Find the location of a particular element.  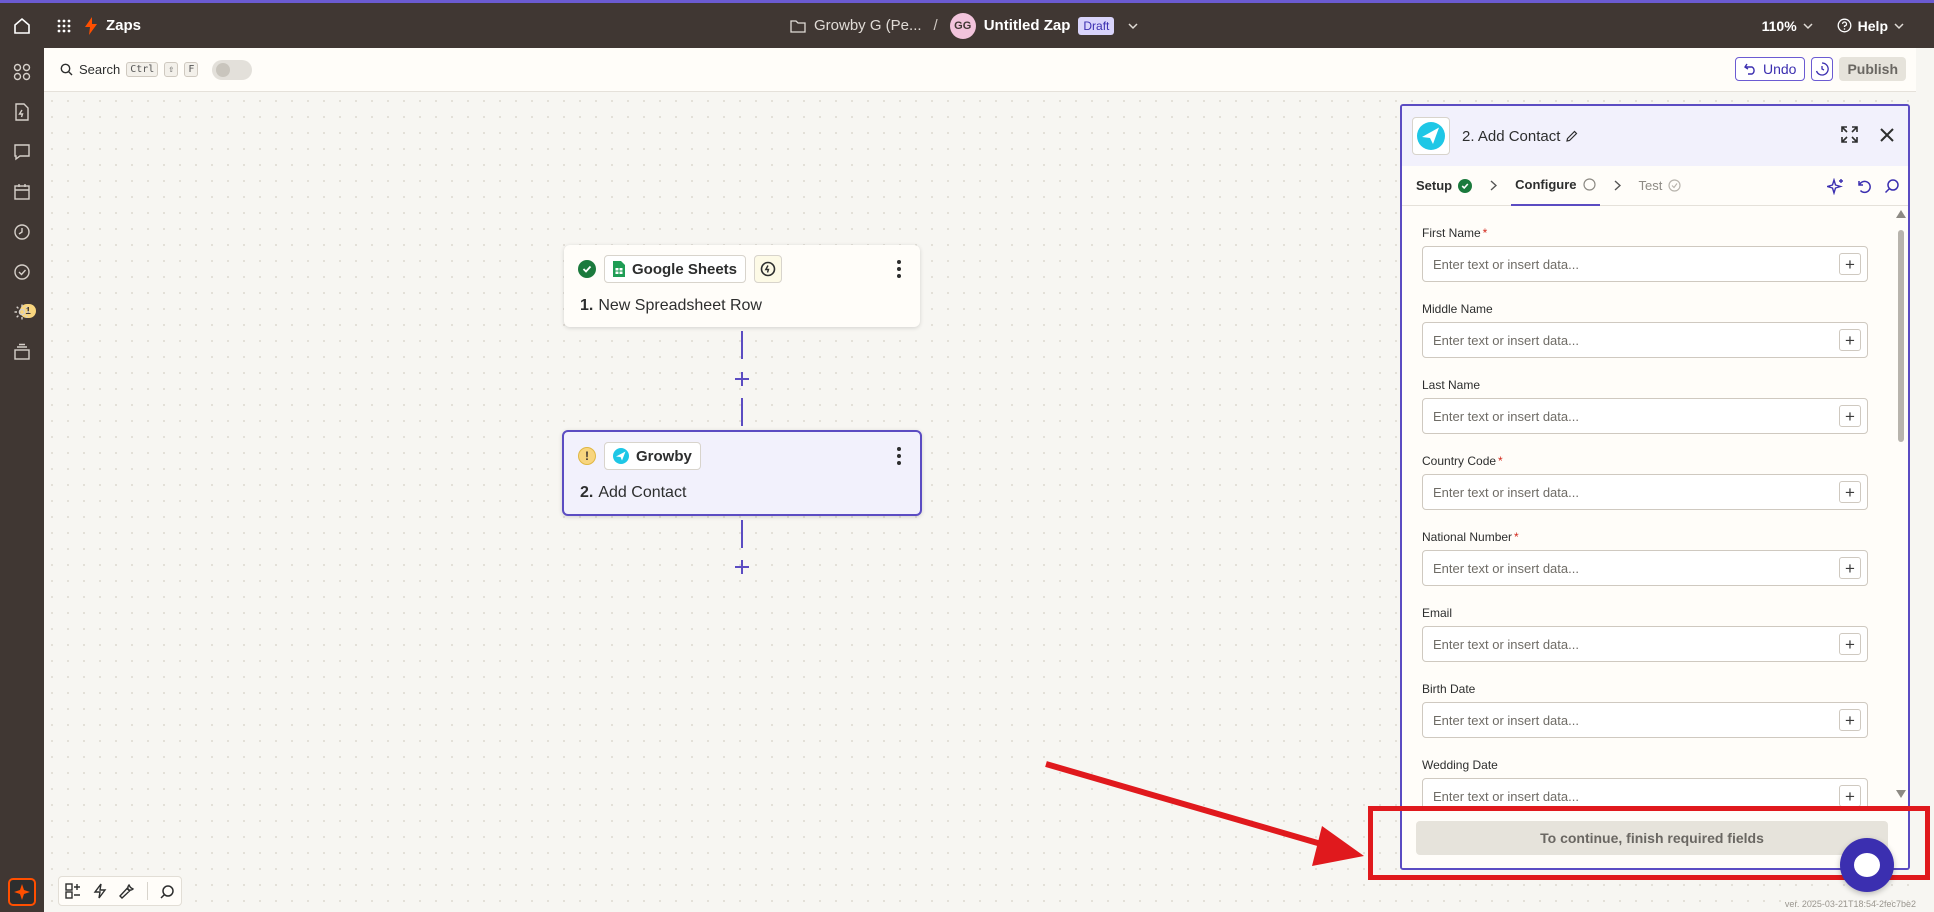

field-label: Last Name is located at coordinates (1660, 385).